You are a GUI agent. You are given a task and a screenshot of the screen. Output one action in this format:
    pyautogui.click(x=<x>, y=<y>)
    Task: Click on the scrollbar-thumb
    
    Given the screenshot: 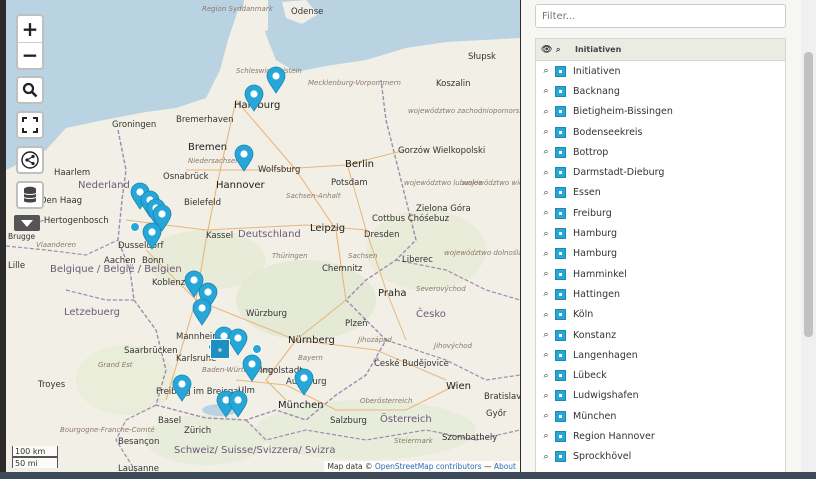 What is the action you would take?
    pyautogui.click(x=808, y=194)
    